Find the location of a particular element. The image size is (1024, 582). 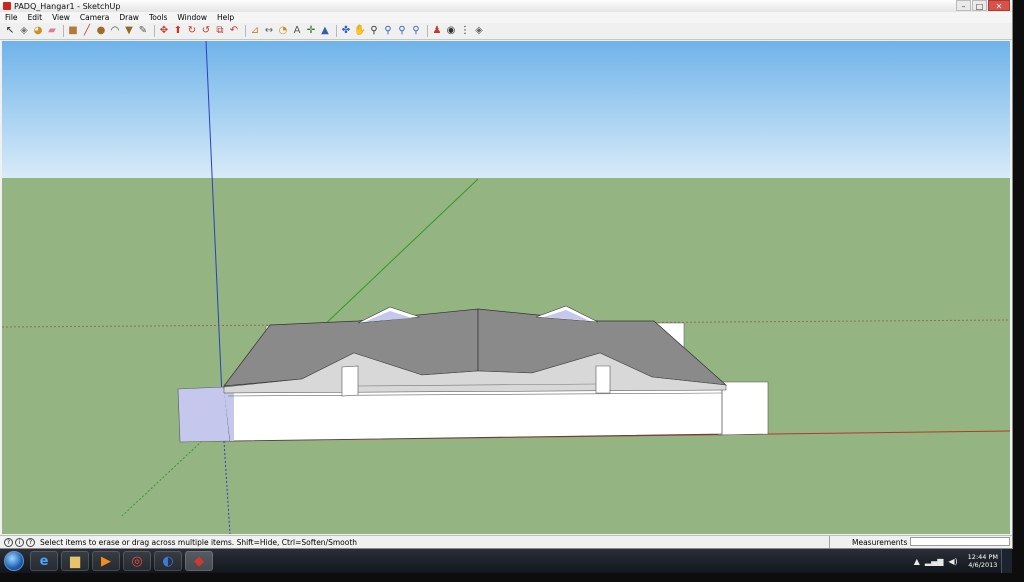

push-pull-icon: ⬆ is located at coordinates (178, 31).